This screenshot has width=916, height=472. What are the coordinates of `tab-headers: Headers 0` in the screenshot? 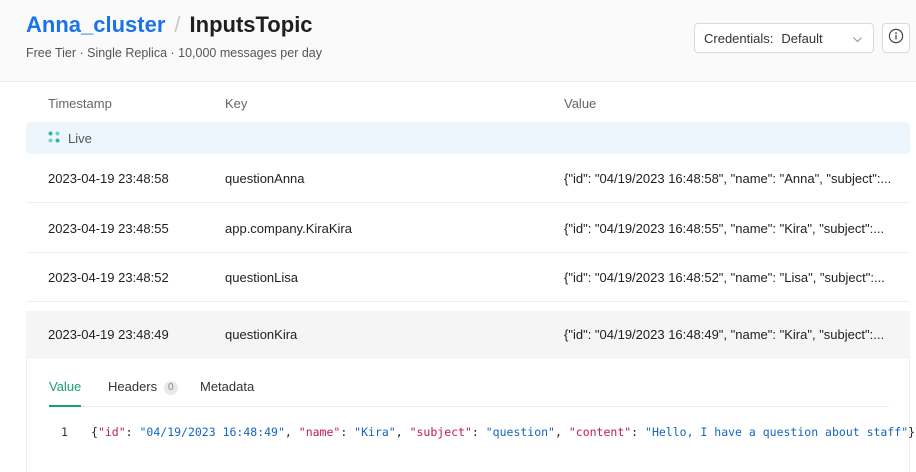 It's located at (143, 383).